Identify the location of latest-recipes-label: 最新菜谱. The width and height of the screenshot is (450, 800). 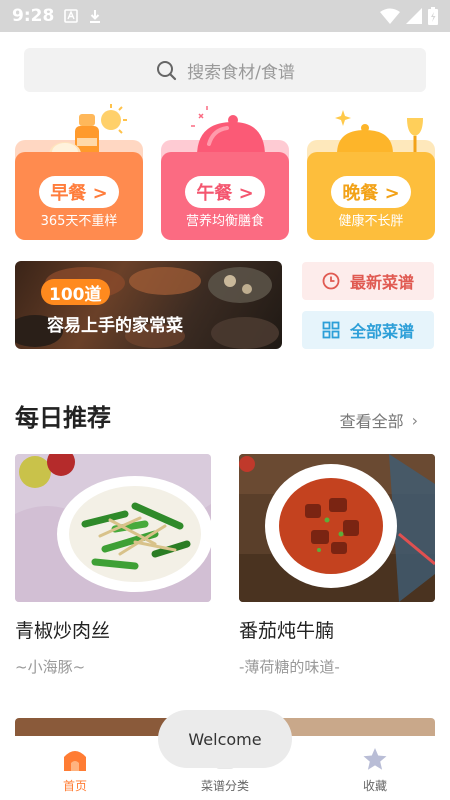
(381, 282).